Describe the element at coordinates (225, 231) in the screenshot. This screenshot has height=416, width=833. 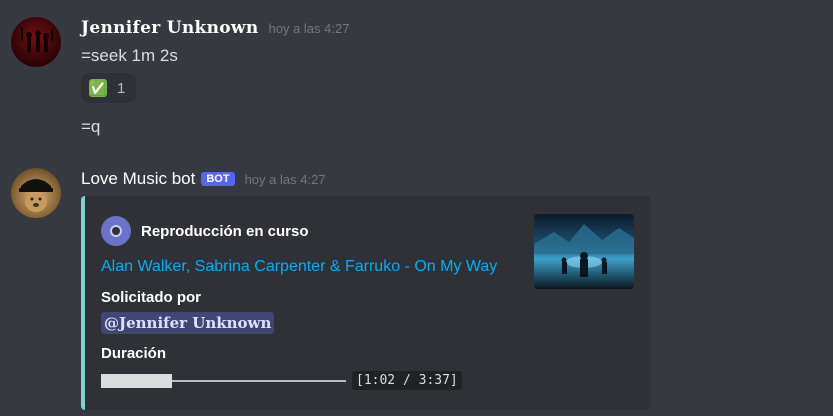
I see `embed-author-name: Reproducción en curso` at that location.